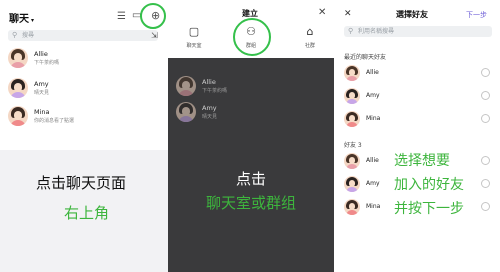 The height and width of the screenshot is (272, 500). I want to click on chat-name: Mina, so click(42, 112).